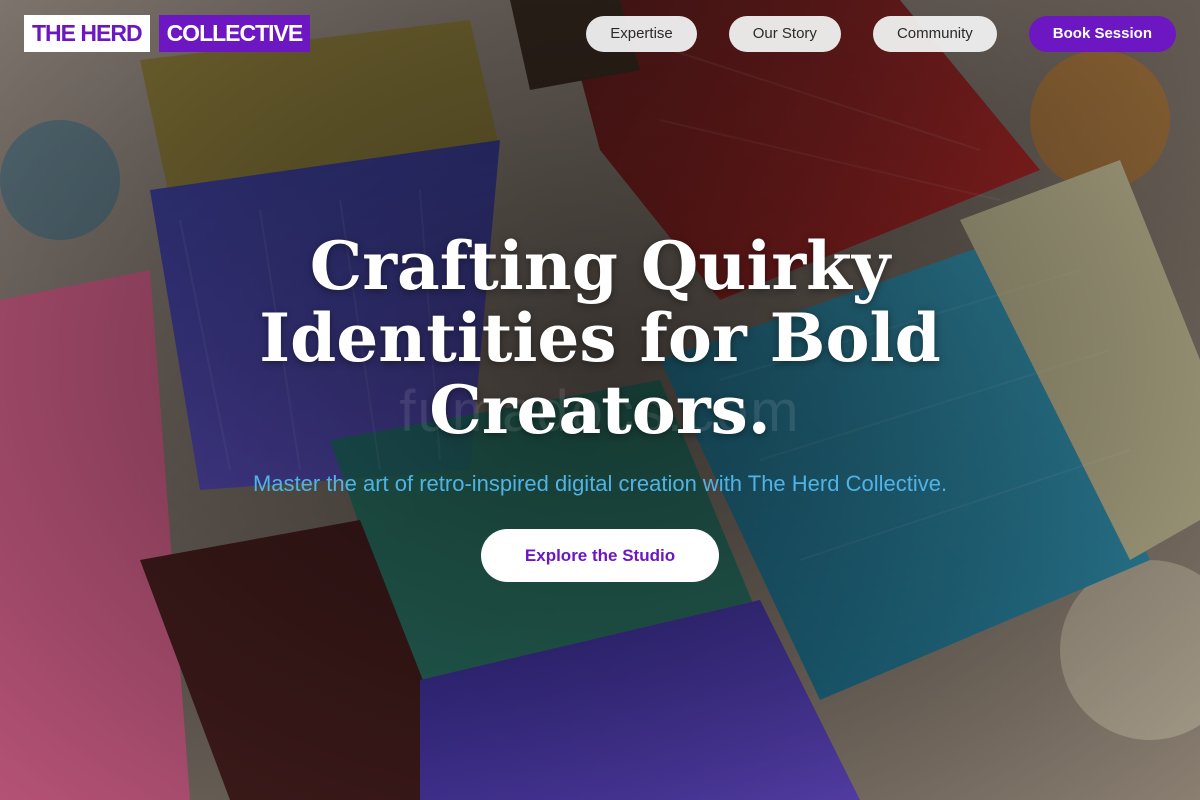 This screenshot has width=1200, height=800. What do you see at coordinates (87, 33) in the screenshot?
I see `logo-text-part1: THE HERD` at bounding box center [87, 33].